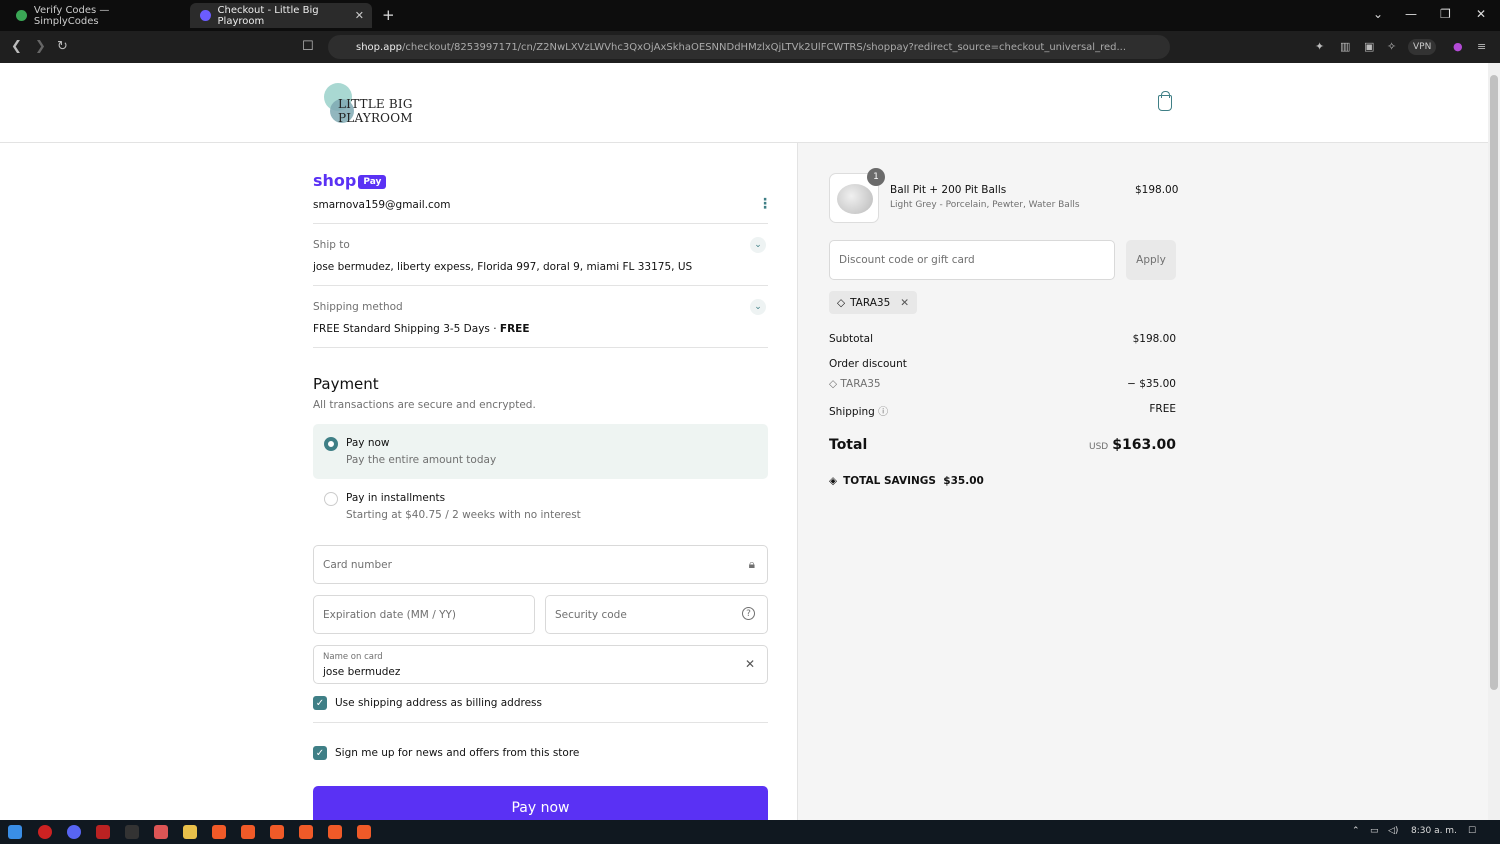 The width and height of the screenshot is (1500, 844). I want to click on page-scrollbar, so click(1494, 441).